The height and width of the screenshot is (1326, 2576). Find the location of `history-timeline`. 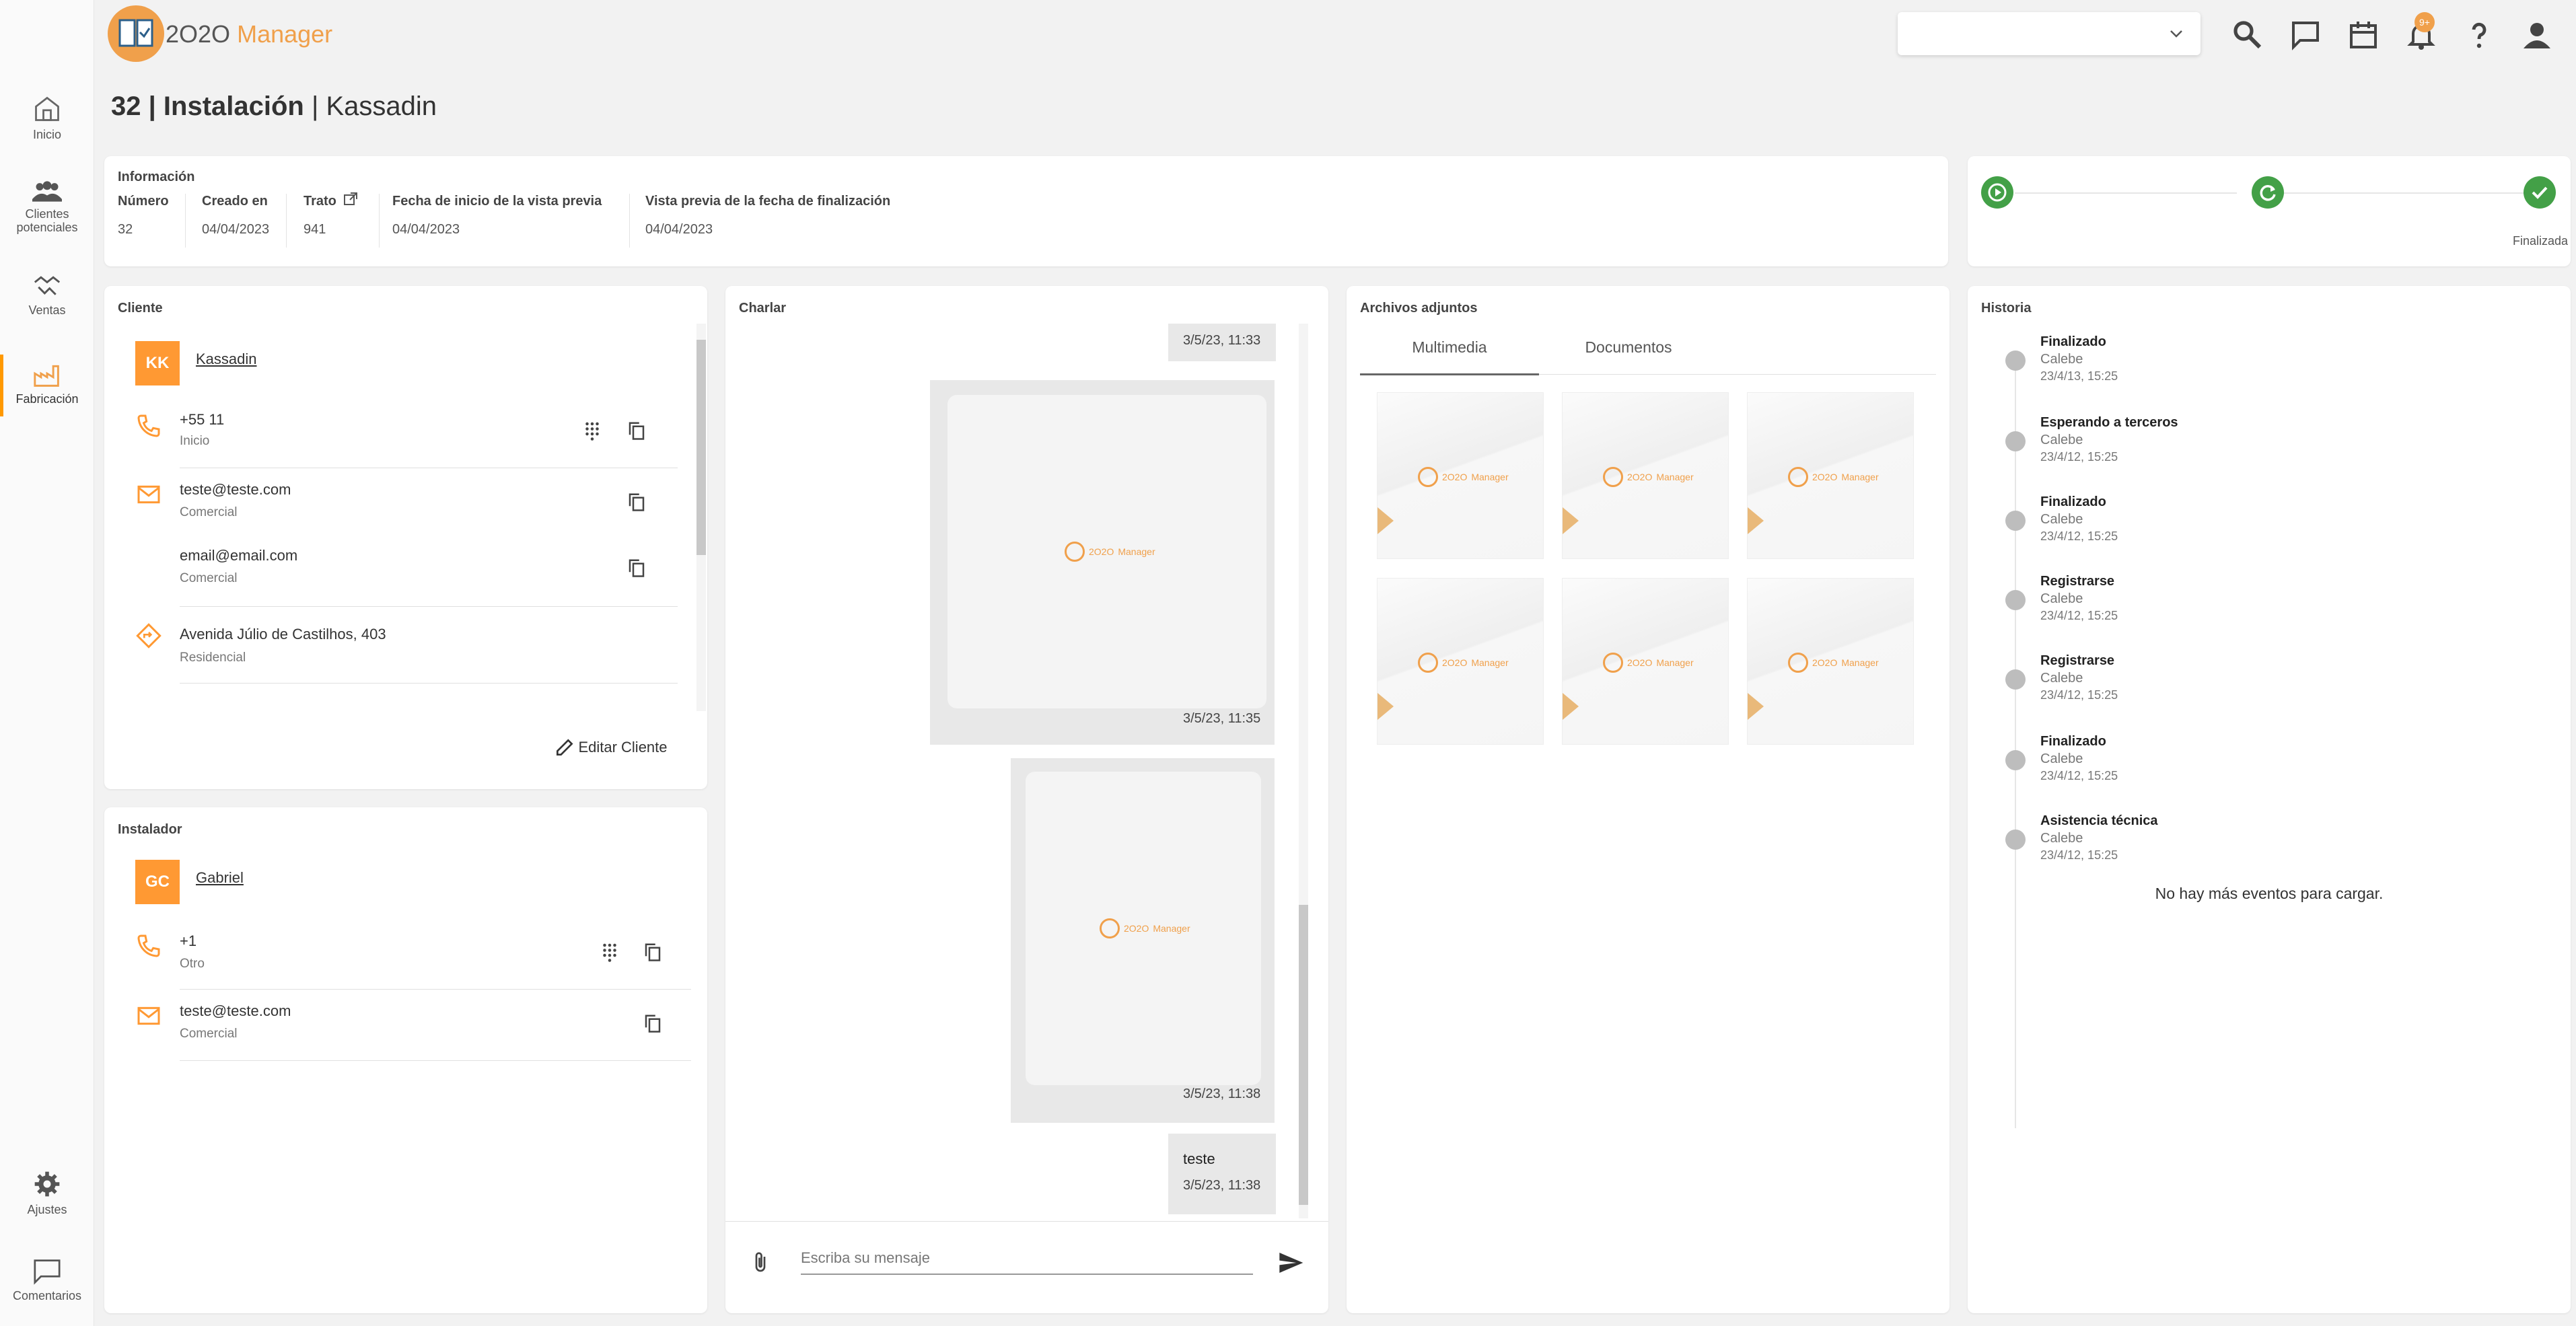

history-timeline is located at coordinates (2015, 744).